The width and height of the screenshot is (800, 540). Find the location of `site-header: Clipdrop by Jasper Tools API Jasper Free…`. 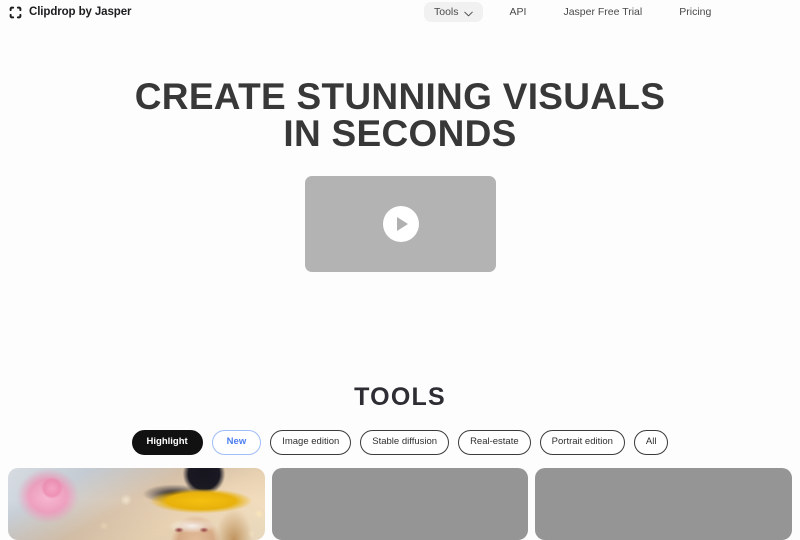

site-header: Clipdrop by Jasper Tools API Jasper Free… is located at coordinates (400, 12).